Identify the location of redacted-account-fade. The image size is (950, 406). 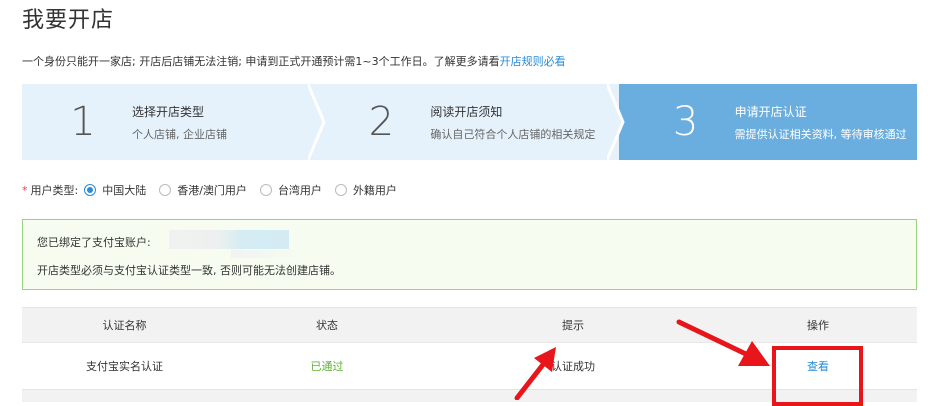
(271, 254).